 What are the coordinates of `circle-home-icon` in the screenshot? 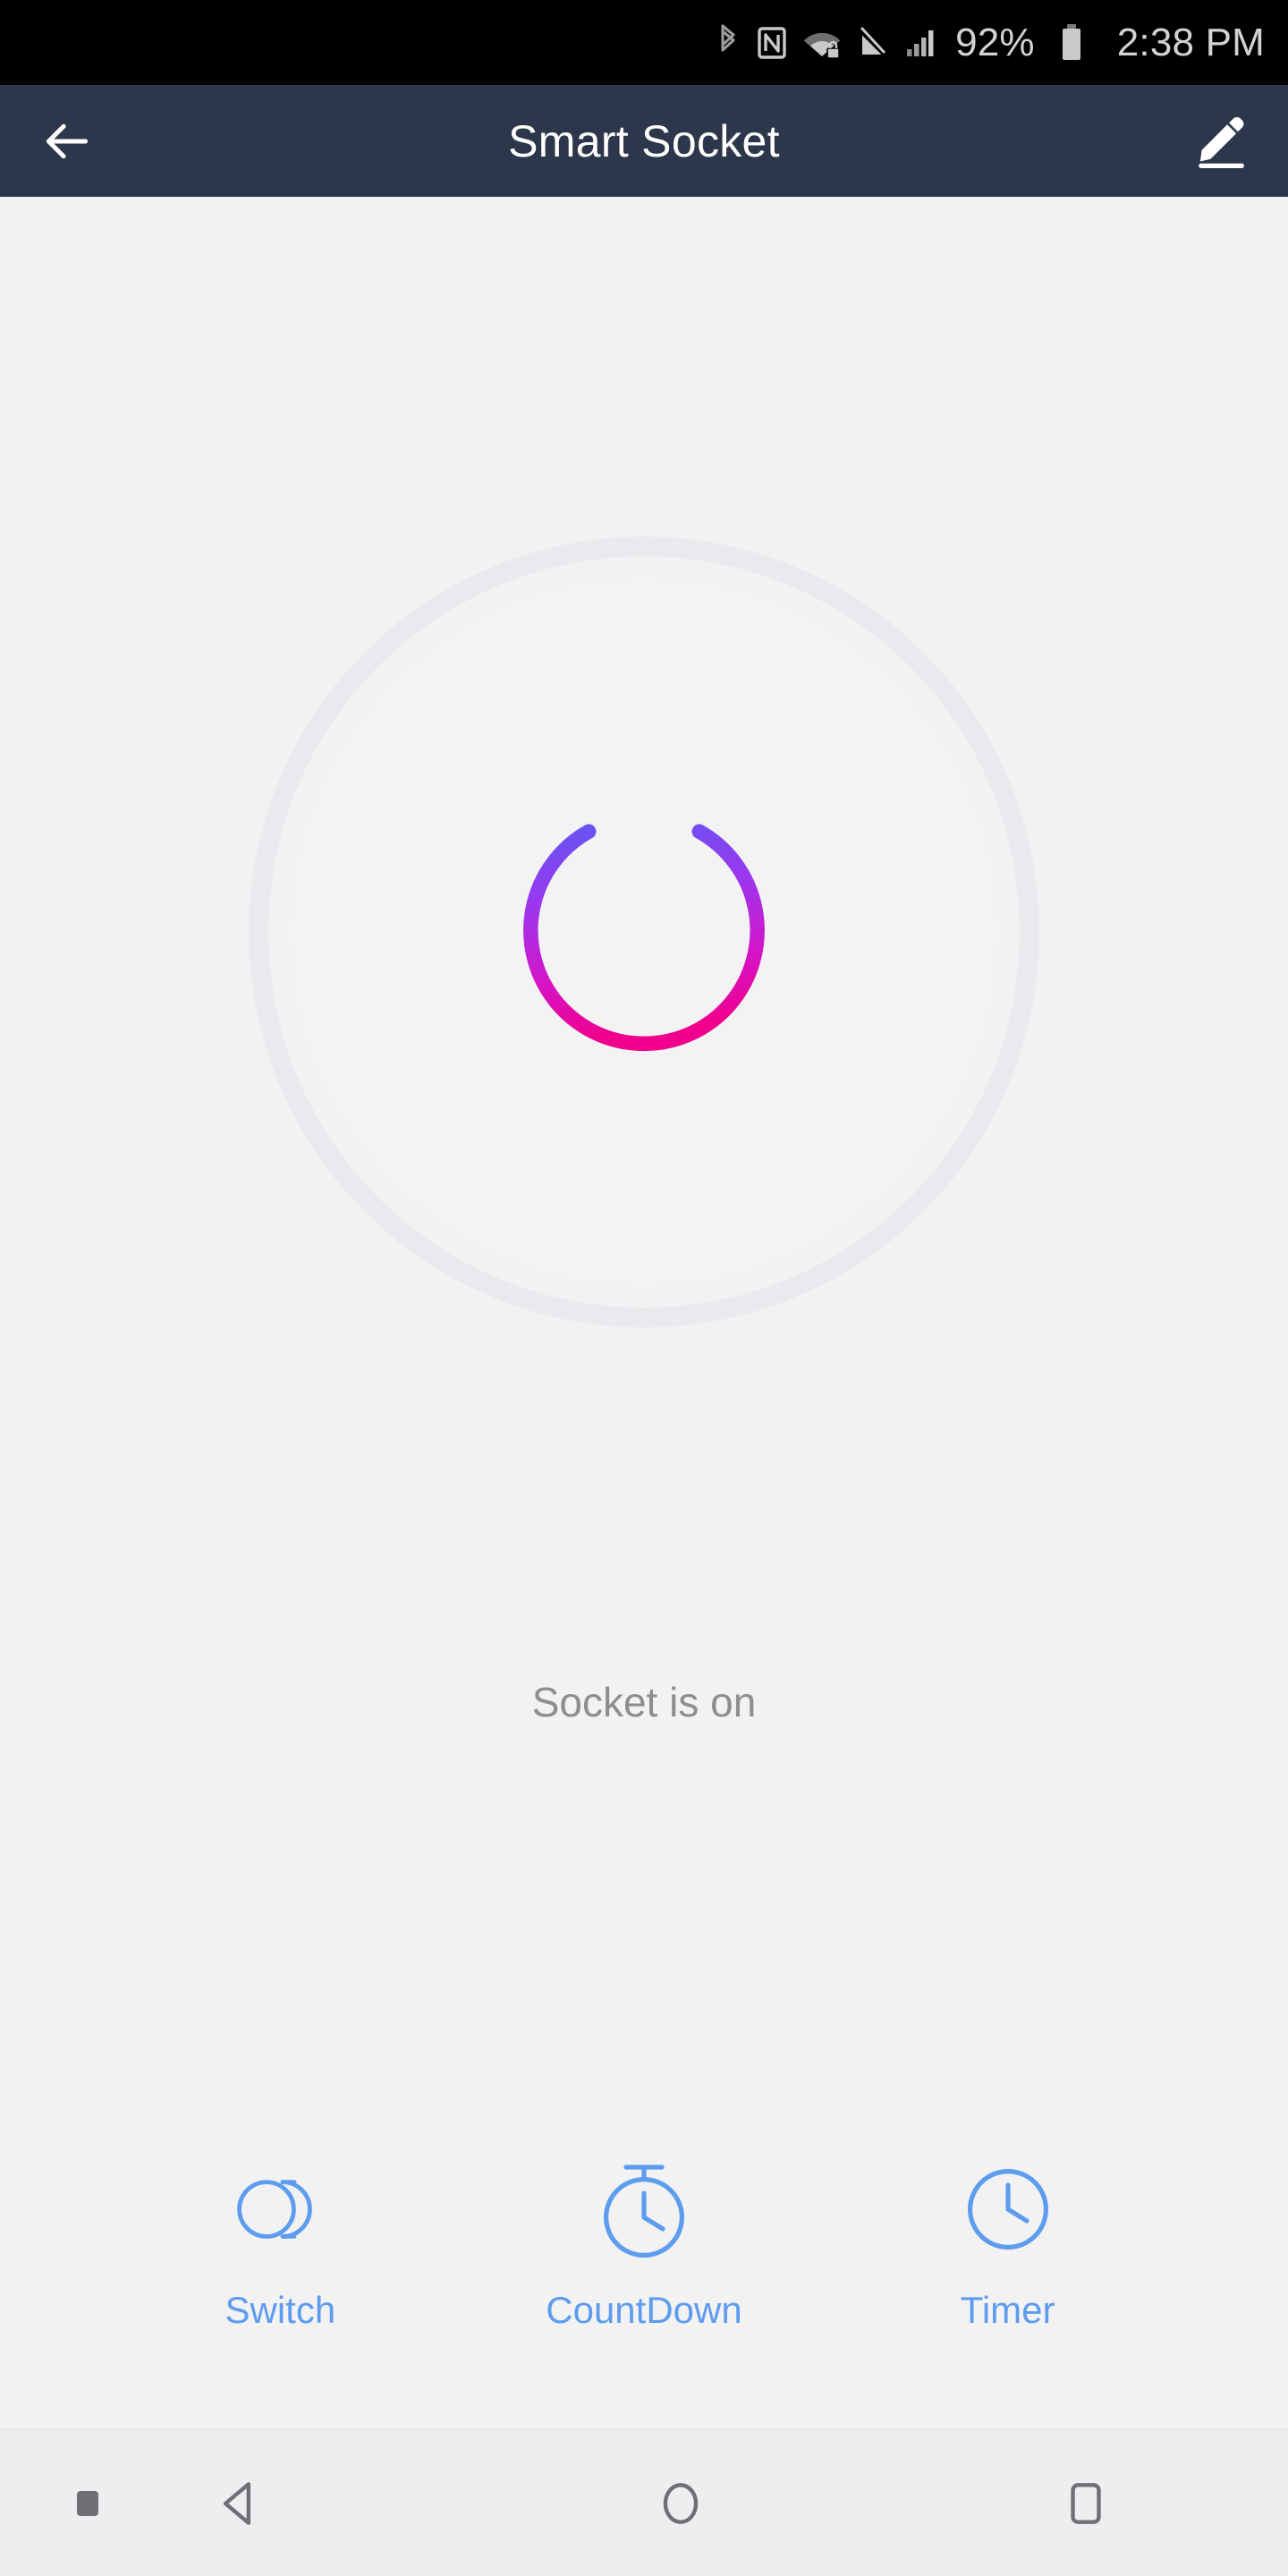 It's located at (680, 2503).